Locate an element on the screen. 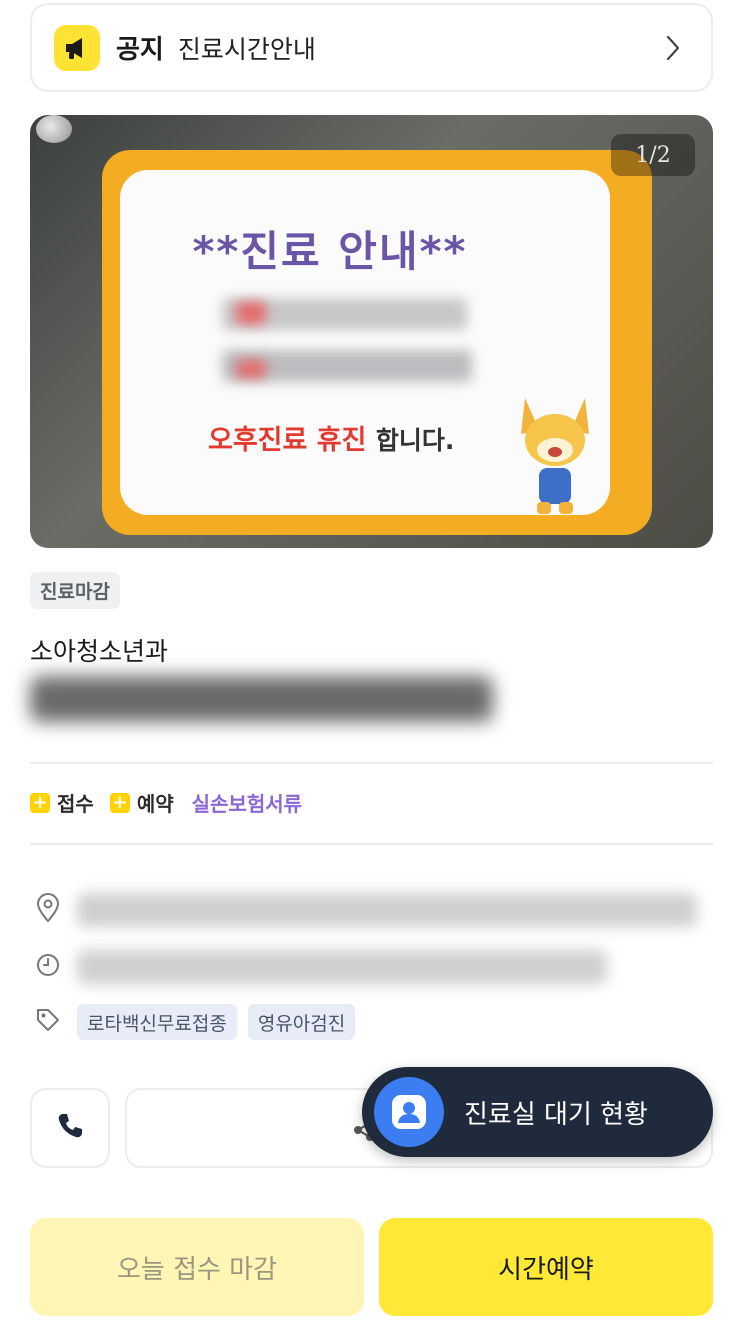 The height and width of the screenshot is (1337, 743). tag-chip: 영유아검진 is located at coordinates (301, 1022).